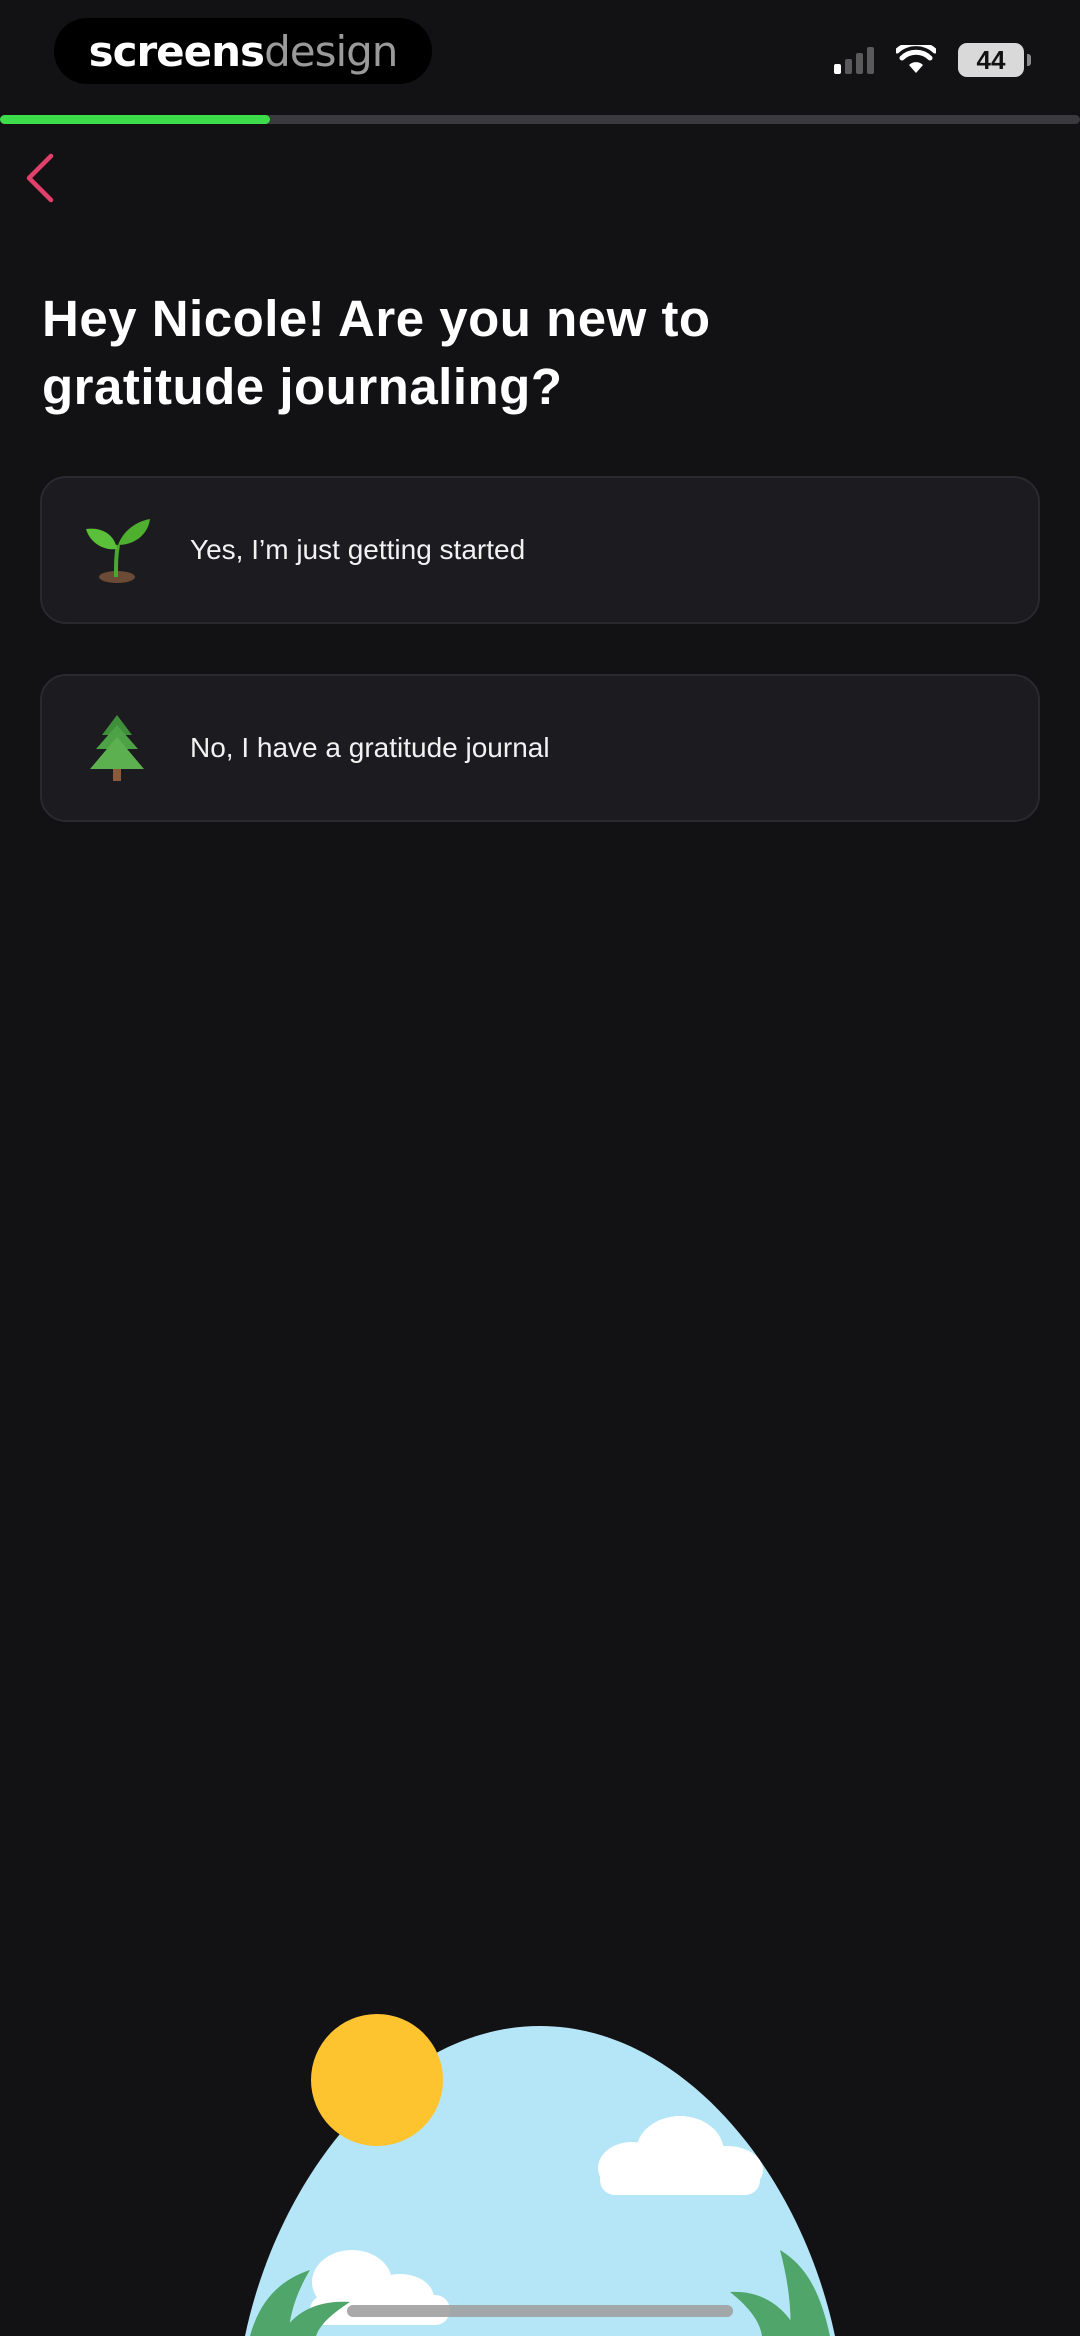  What do you see at coordinates (540, 2311) in the screenshot?
I see `home-indicator` at bounding box center [540, 2311].